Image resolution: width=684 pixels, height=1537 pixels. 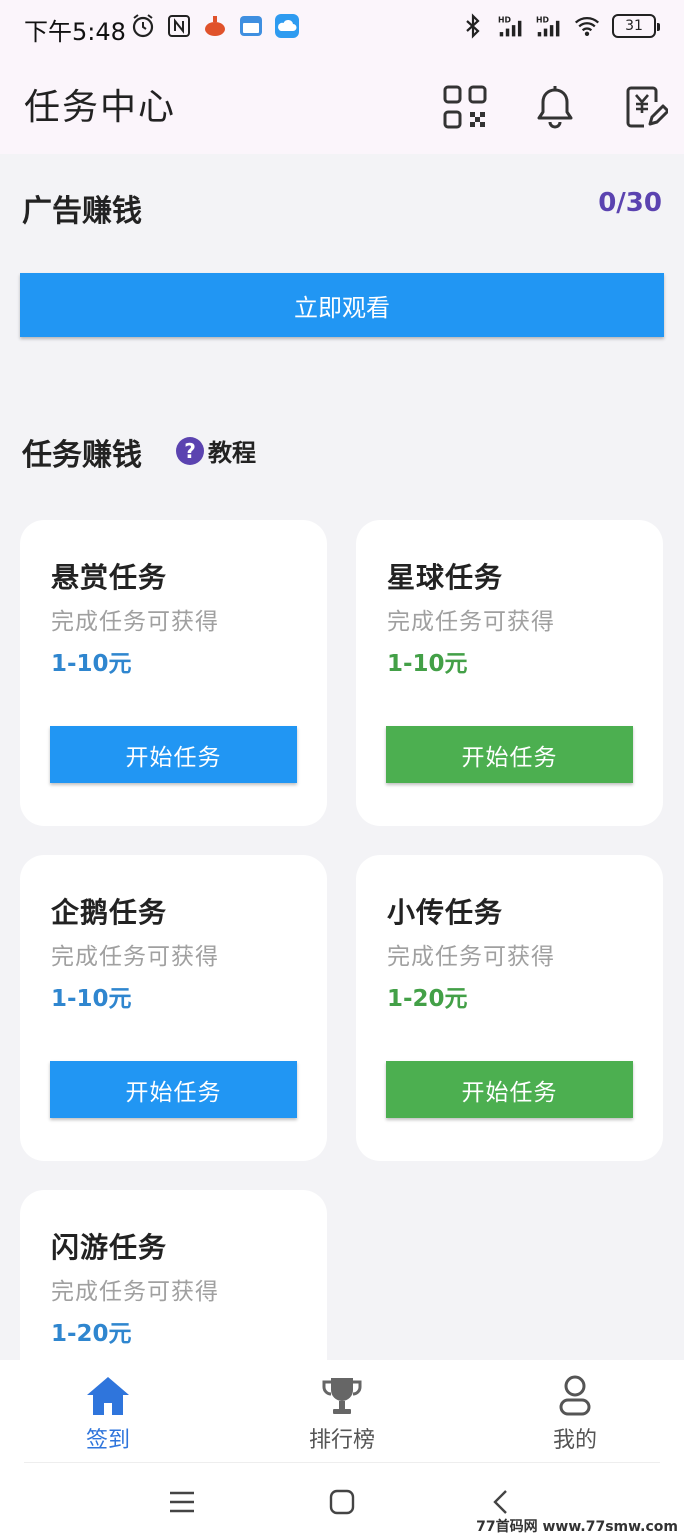 What do you see at coordinates (574, 1440) in the screenshot?
I see `nav-label: 我的` at bounding box center [574, 1440].